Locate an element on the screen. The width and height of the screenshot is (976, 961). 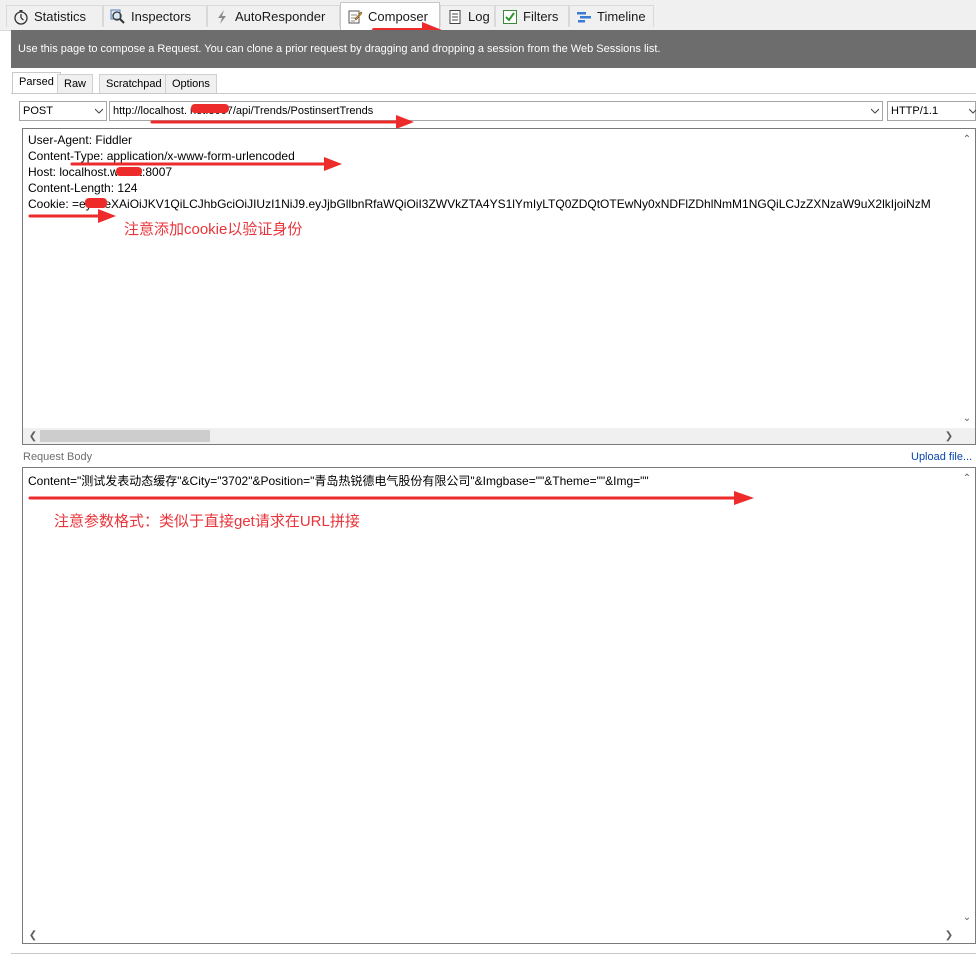
lightning-icon is located at coordinates (222, 16).